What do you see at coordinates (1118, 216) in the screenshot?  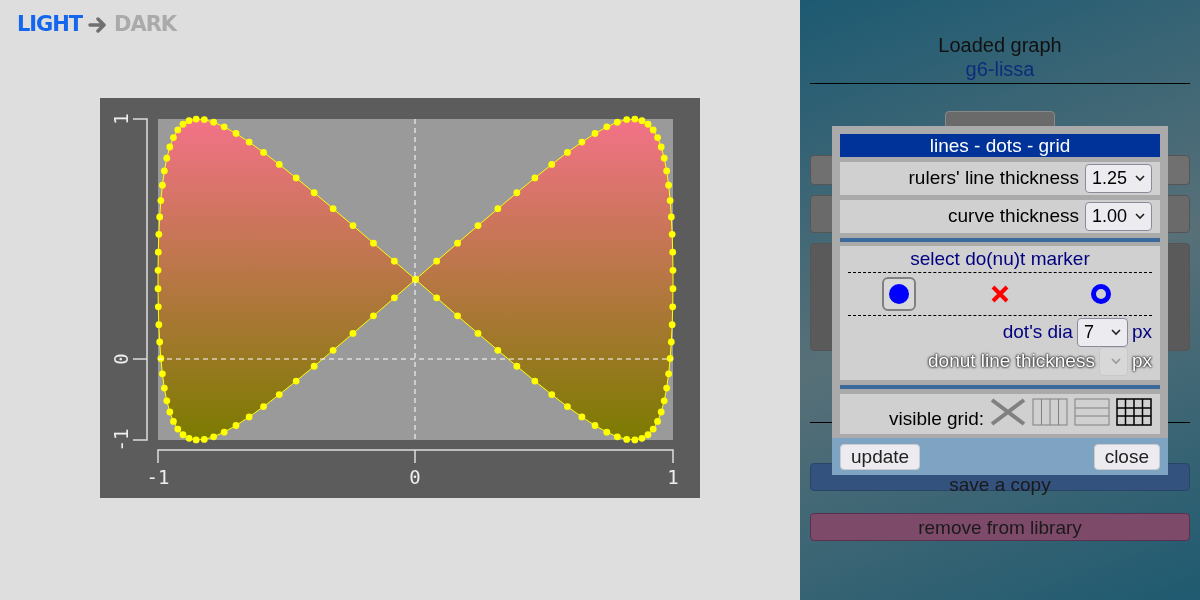 I see `dropdown: 1.00` at bounding box center [1118, 216].